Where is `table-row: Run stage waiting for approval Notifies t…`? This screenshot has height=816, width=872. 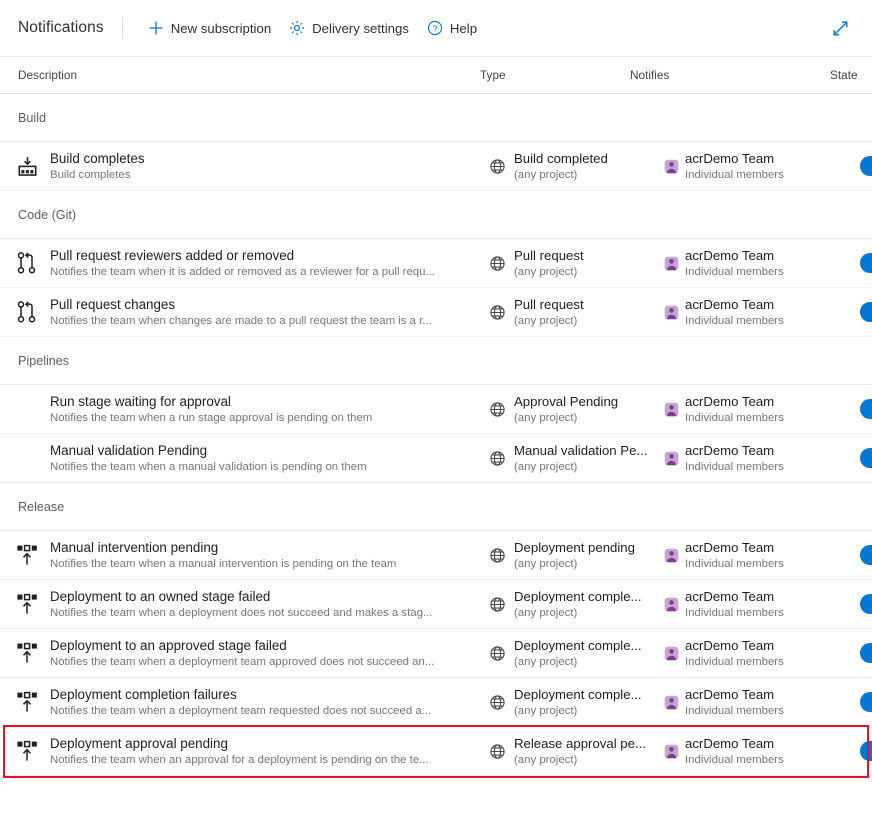
table-row: Run stage waiting for approval Notifies t… is located at coordinates (436, 409).